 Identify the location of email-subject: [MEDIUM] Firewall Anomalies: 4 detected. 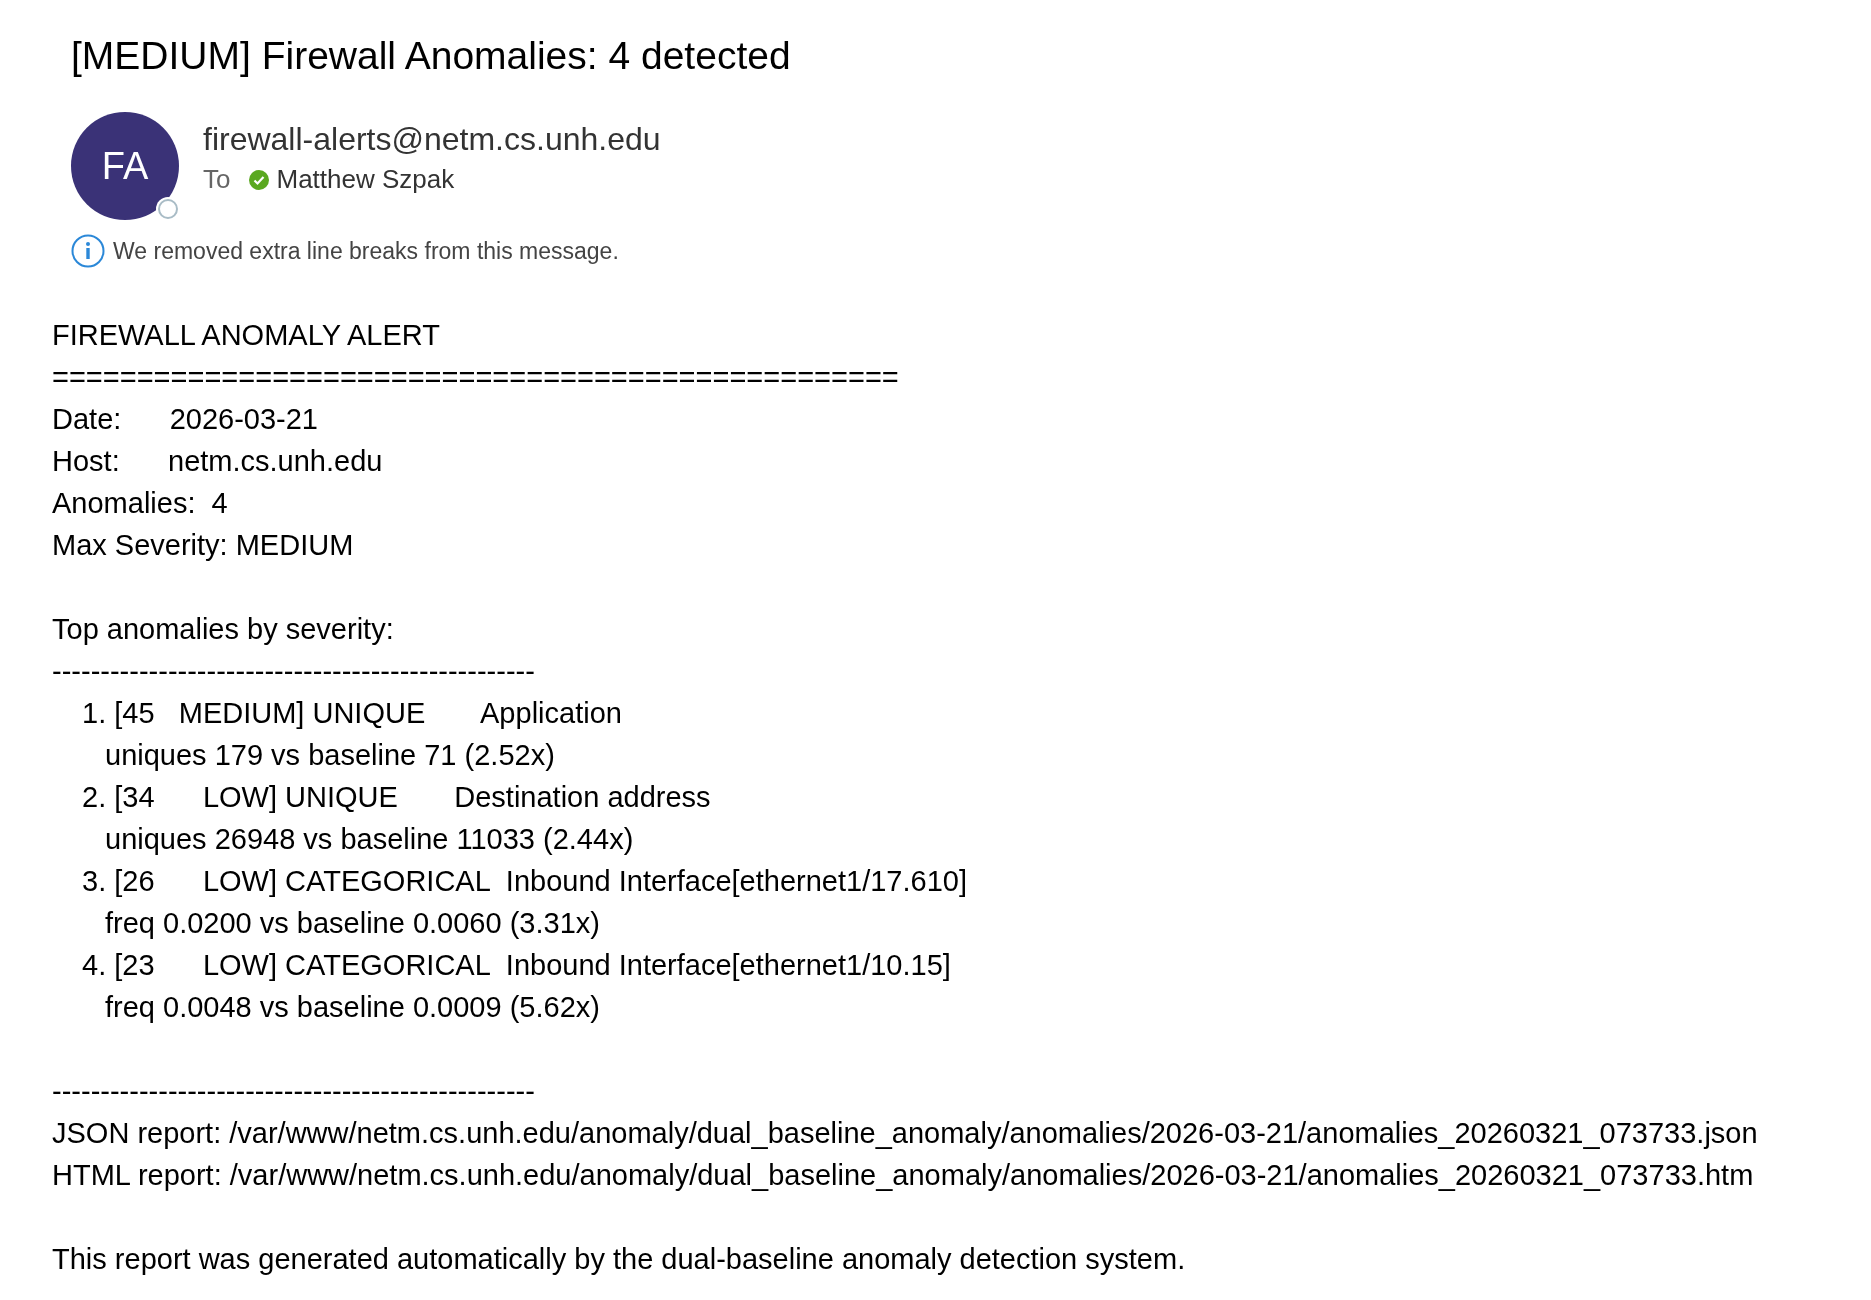
(431, 56).